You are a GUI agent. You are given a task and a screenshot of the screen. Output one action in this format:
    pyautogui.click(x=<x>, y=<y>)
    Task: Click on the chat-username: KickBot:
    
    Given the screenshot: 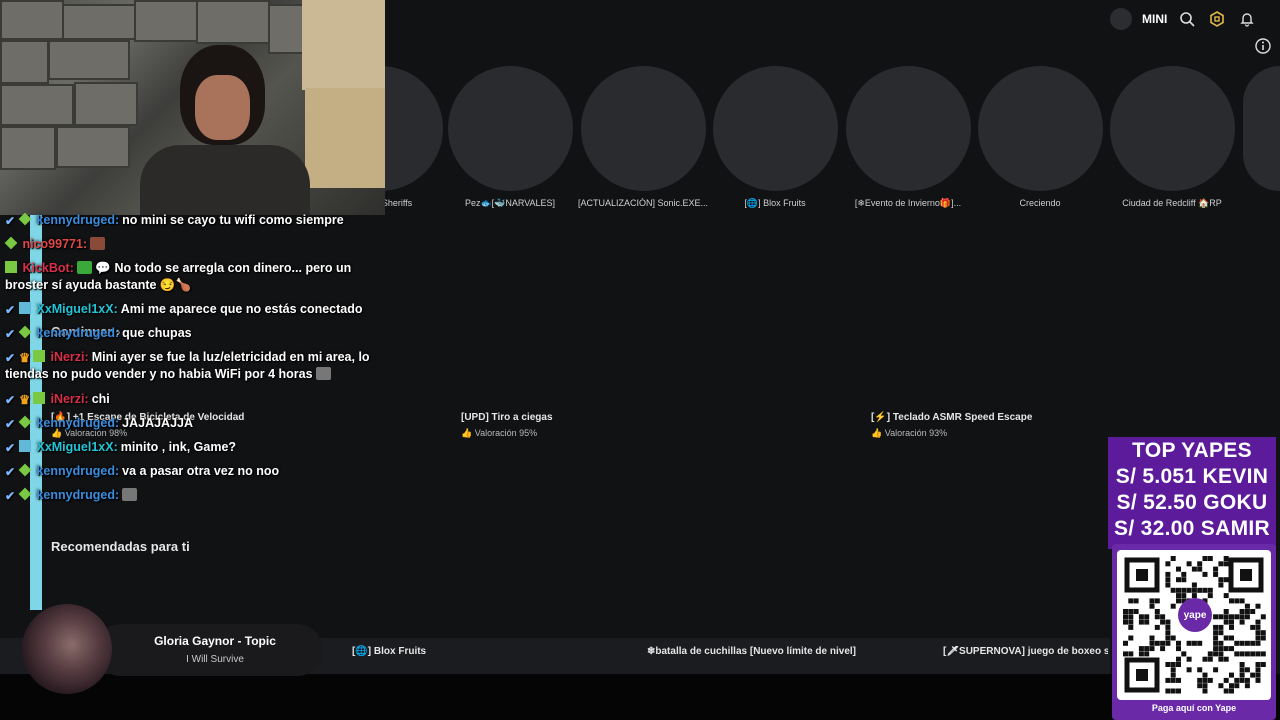 What is the action you would take?
    pyautogui.click(x=47, y=268)
    